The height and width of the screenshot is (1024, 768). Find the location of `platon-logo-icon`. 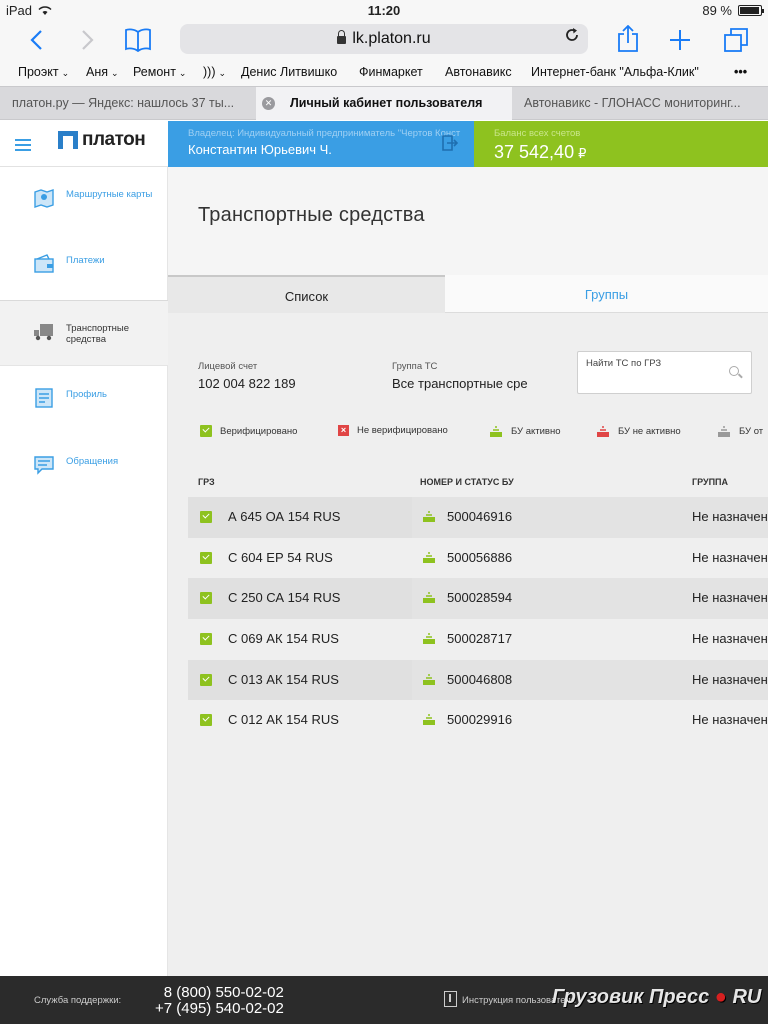

platon-logo-icon is located at coordinates (68, 140).